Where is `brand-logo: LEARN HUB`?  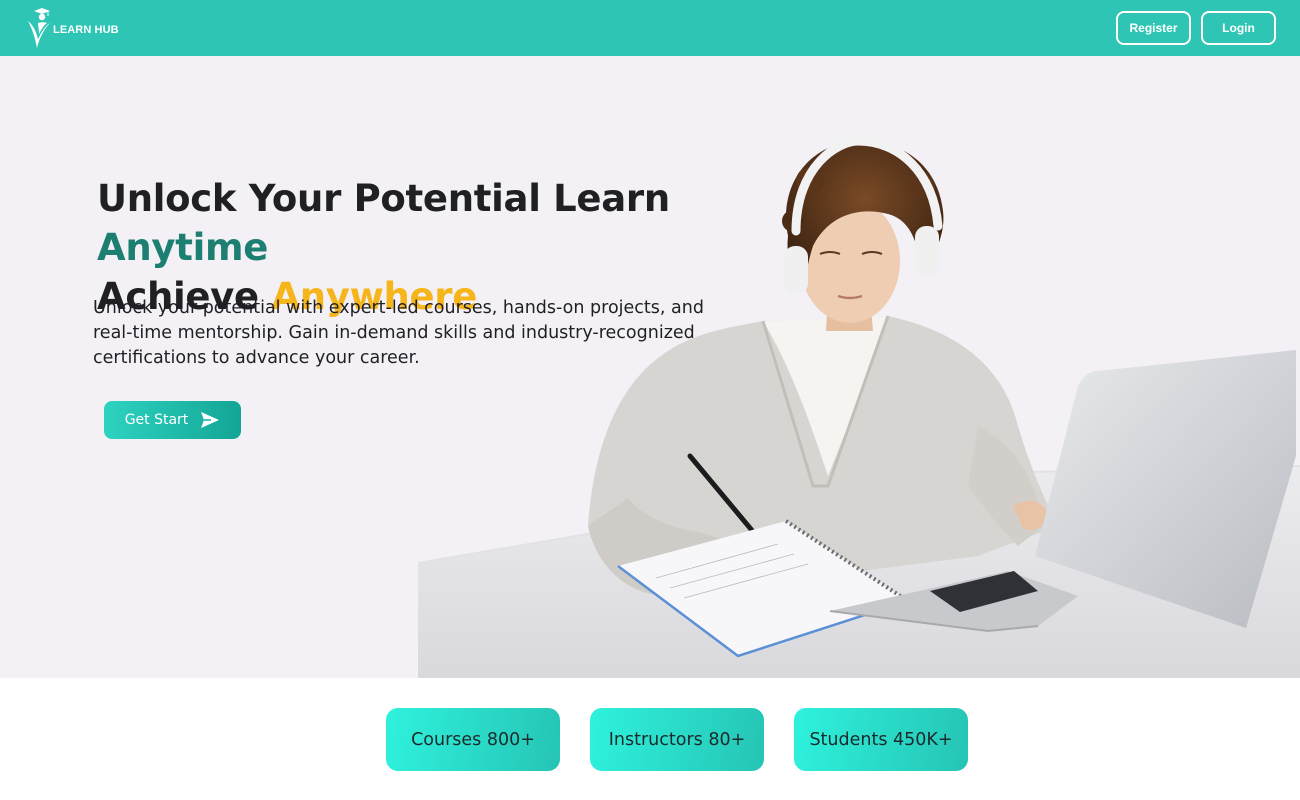
brand-logo: LEARN HUB is located at coordinates (72, 28).